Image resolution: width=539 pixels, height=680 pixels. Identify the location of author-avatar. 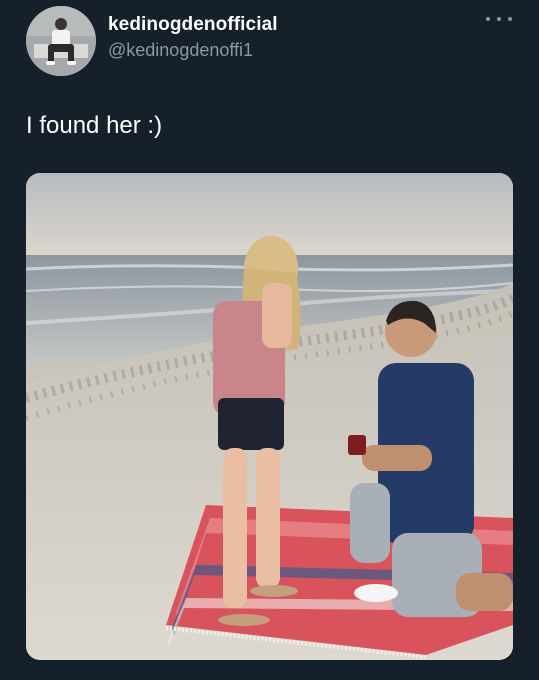
(61, 41).